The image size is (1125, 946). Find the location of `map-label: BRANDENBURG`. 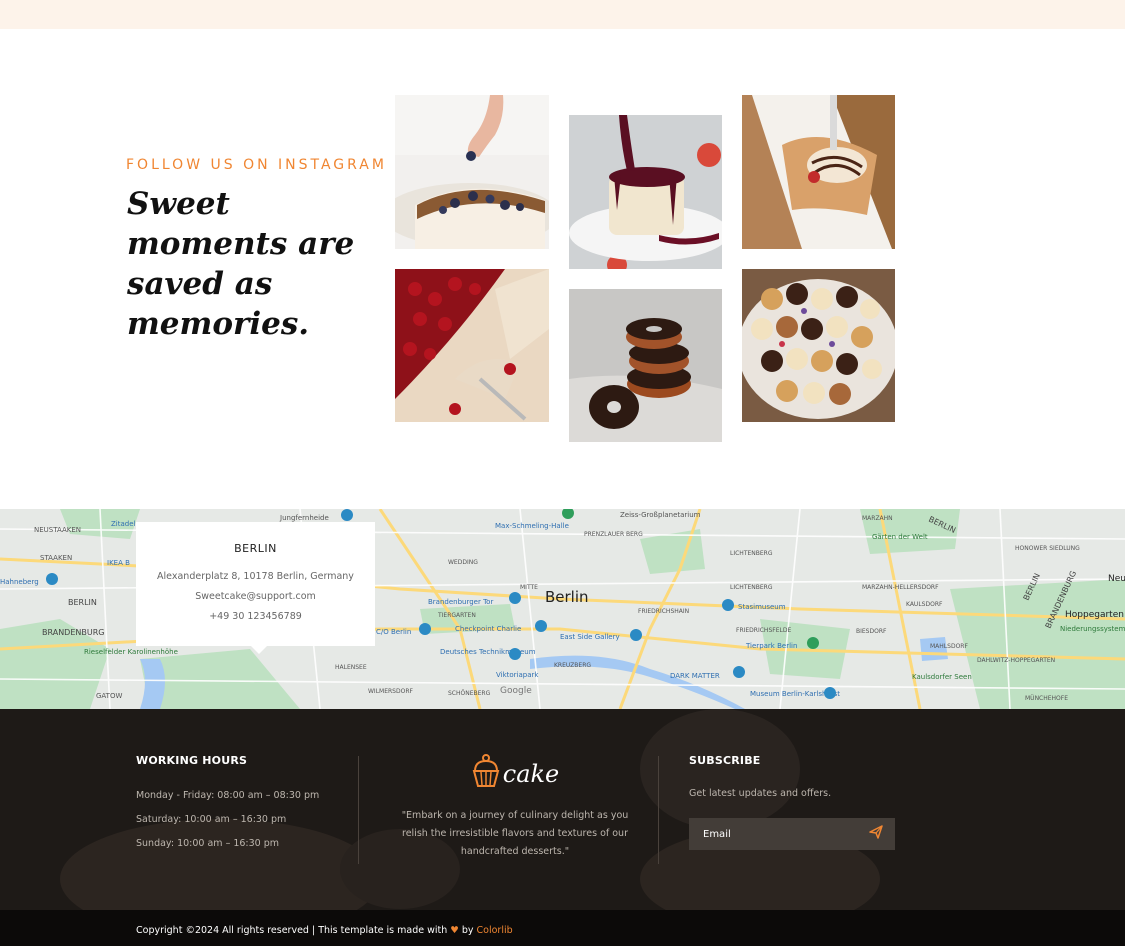

map-label: BRANDENBURG is located at coordinates (73, 632).